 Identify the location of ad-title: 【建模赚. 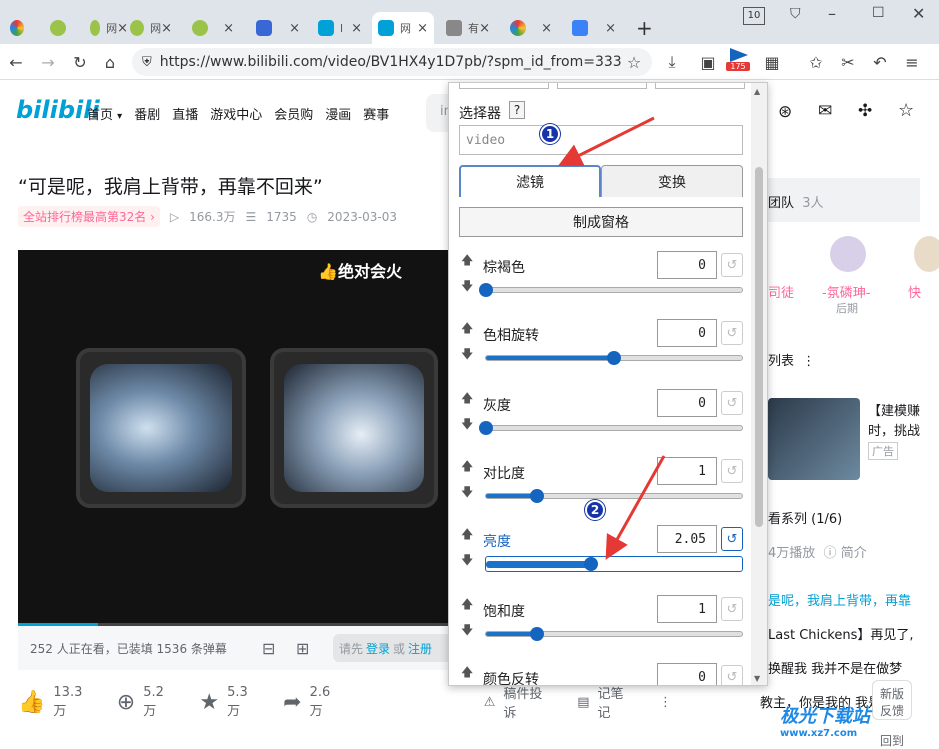
(894, 409).